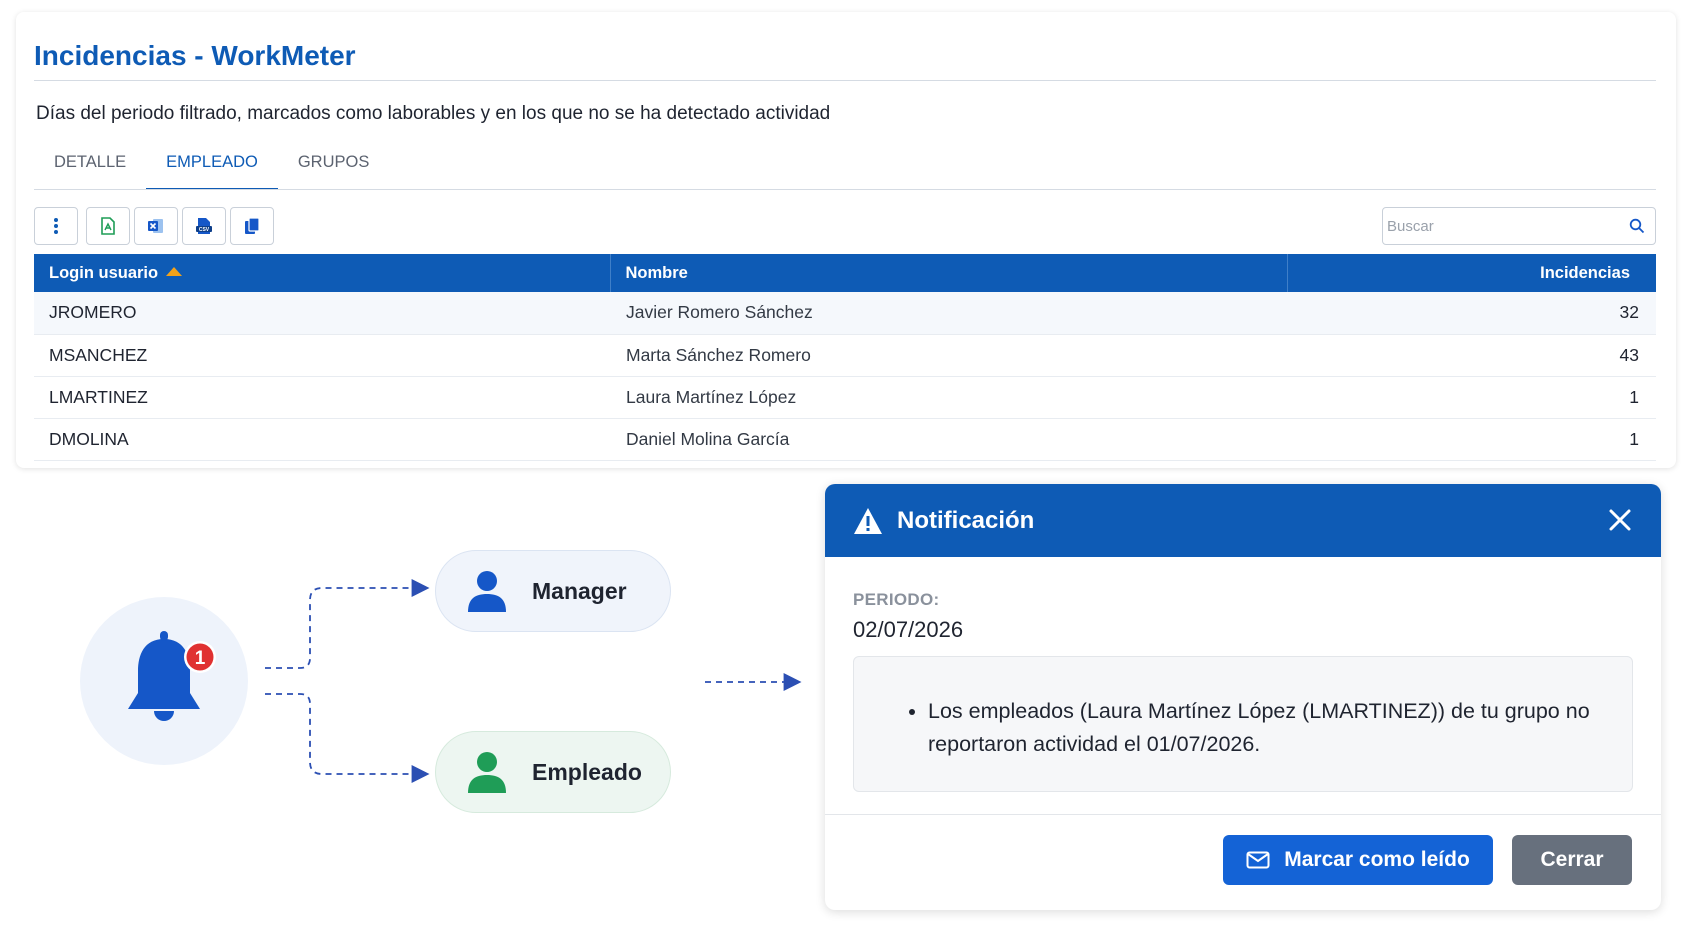 This screenshot has height=929, width=1692. I want to click on search-box, so click(1519, 226).